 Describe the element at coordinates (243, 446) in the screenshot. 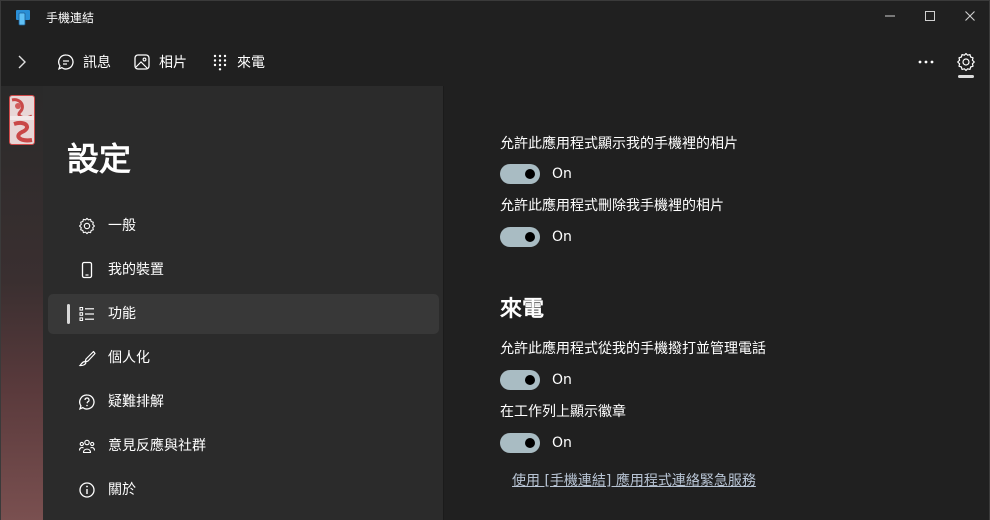

I see `menu-item-feedback-community: 意見反應與社群` at that location.